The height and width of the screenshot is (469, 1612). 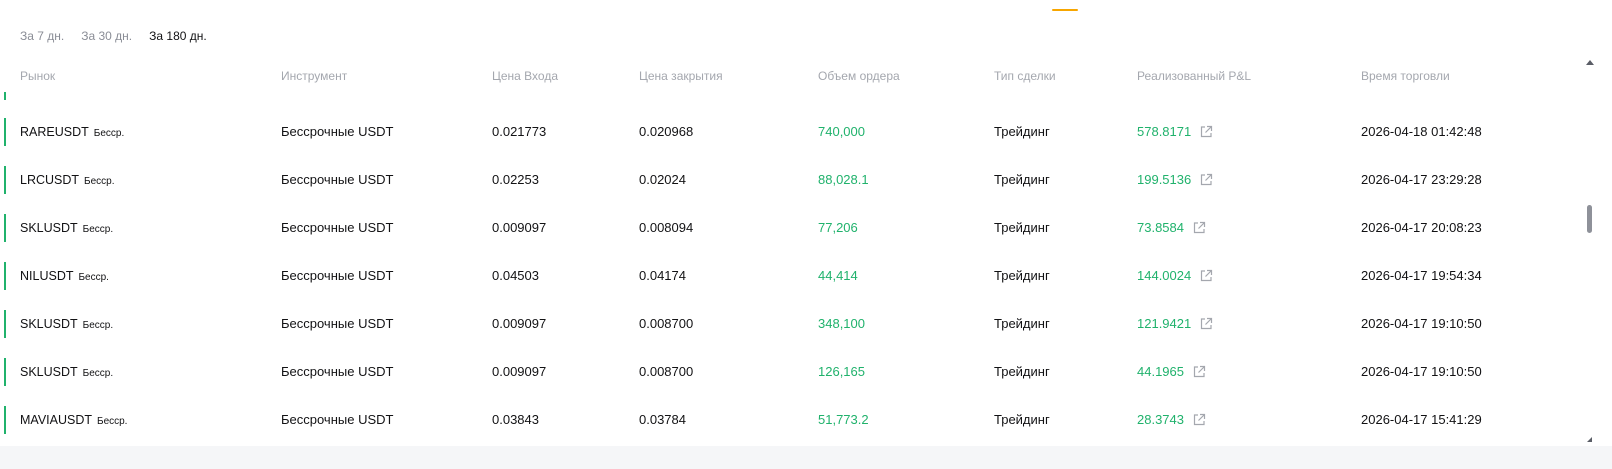 What do you see at coordinates (843, 179) in the screenshot?
I see `order-volume-cell: 88,028.1` at bounding box center [843, 179].